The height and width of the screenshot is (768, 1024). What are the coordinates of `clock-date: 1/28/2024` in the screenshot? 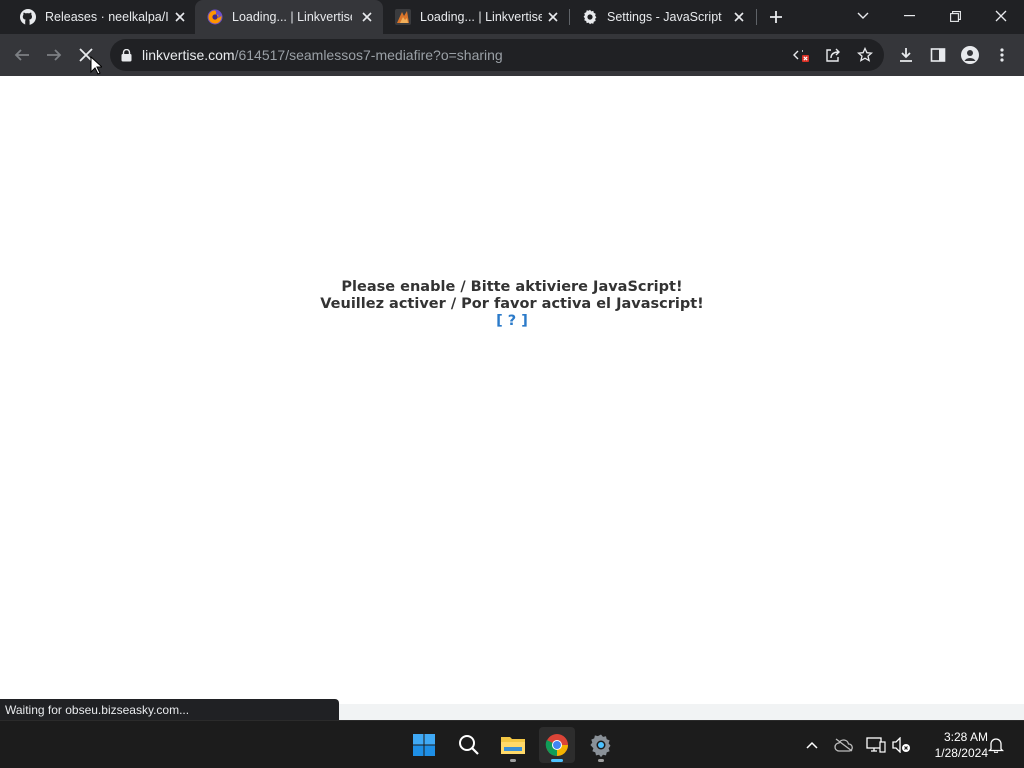 It's located at (961, 753).